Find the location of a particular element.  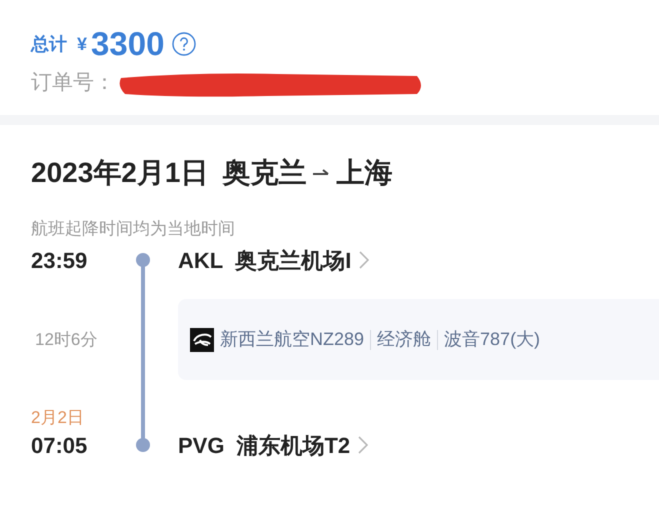

order-number-label: 订单号： is located at coordinates (73, 83).